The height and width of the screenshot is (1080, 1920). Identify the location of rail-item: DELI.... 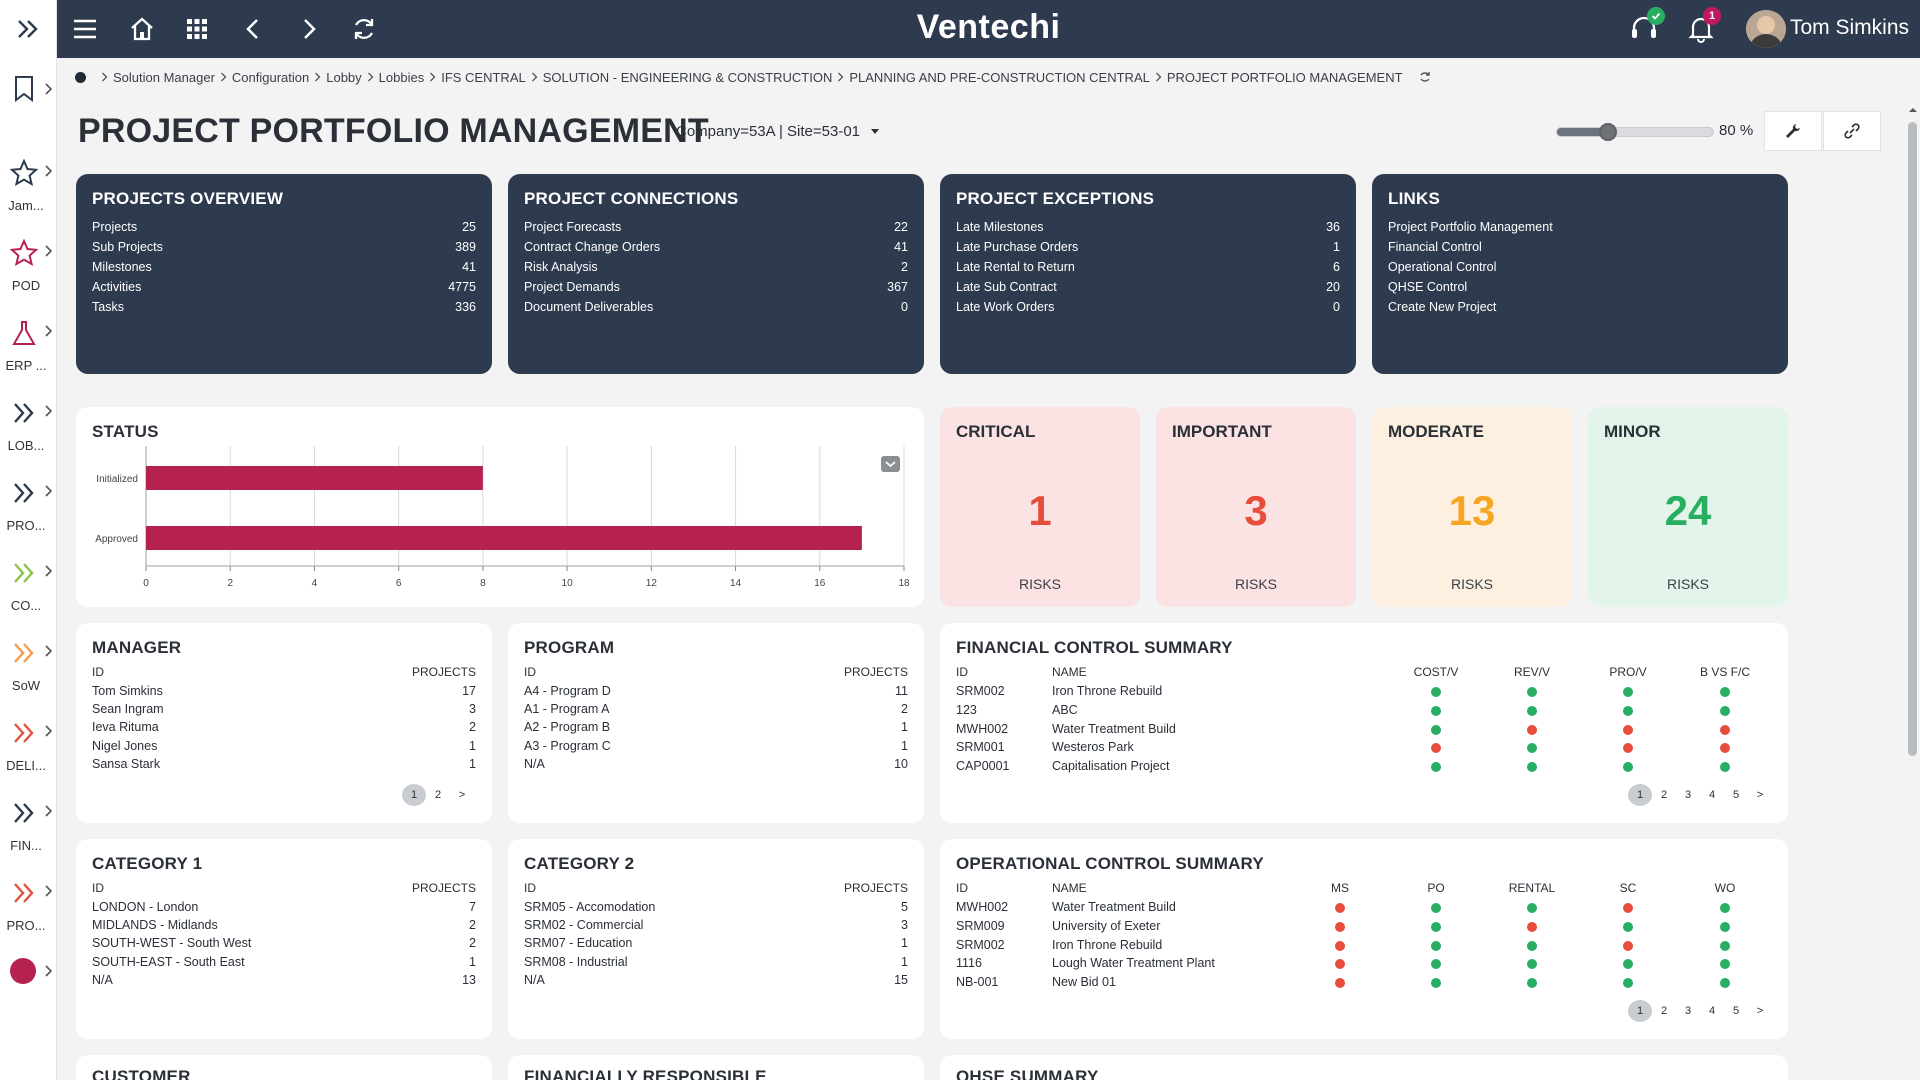
(28, 750).